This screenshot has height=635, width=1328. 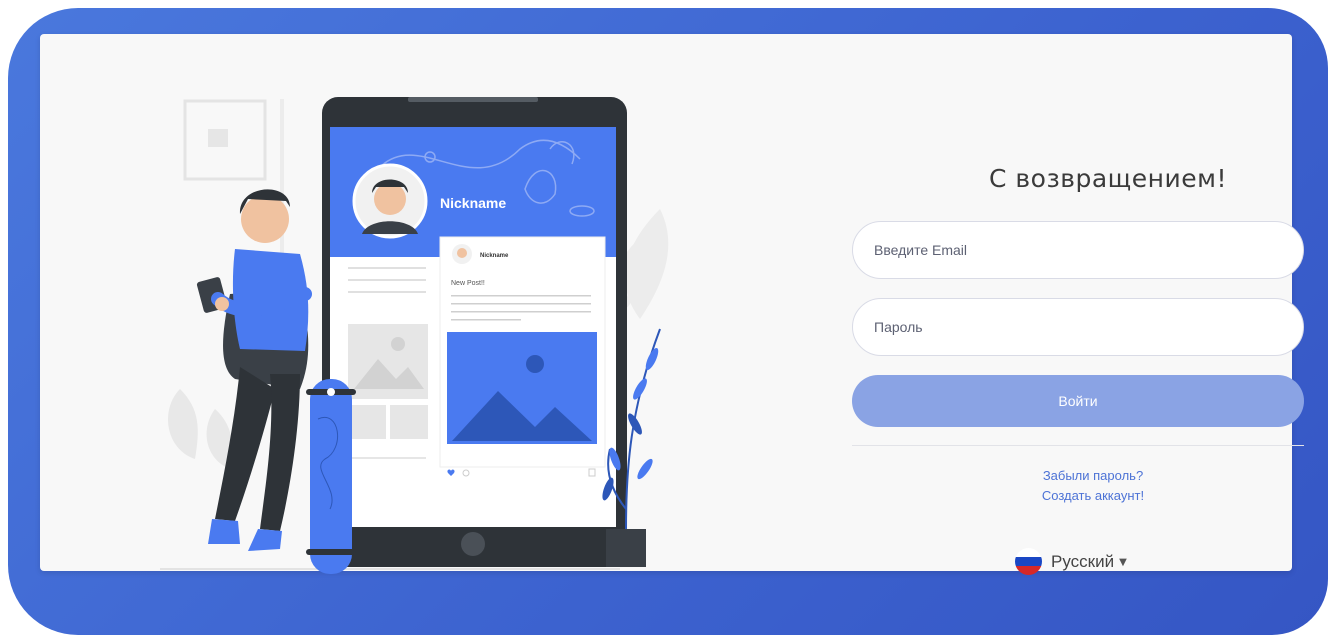 I want to click on language-selector: Русский ▼, so click(x=1071, y=561).